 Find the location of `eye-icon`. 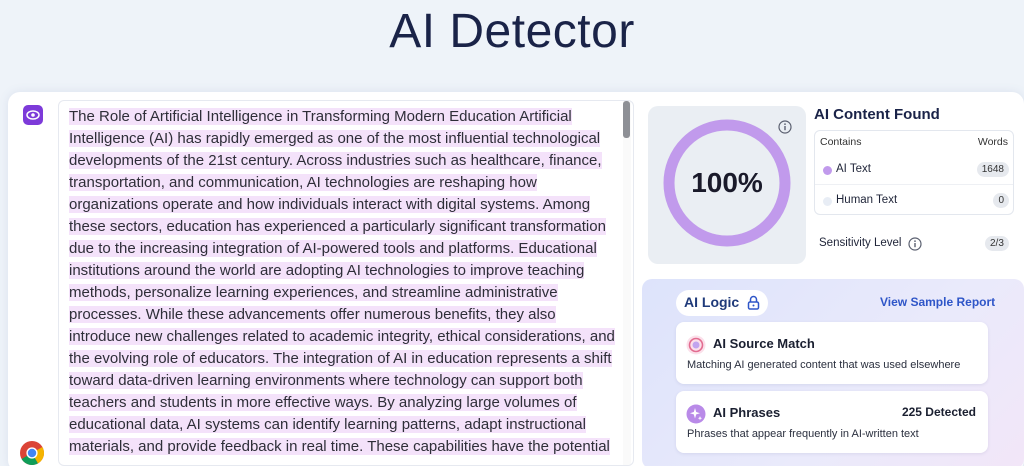

eye-icon is located at coordinates (33, 115).